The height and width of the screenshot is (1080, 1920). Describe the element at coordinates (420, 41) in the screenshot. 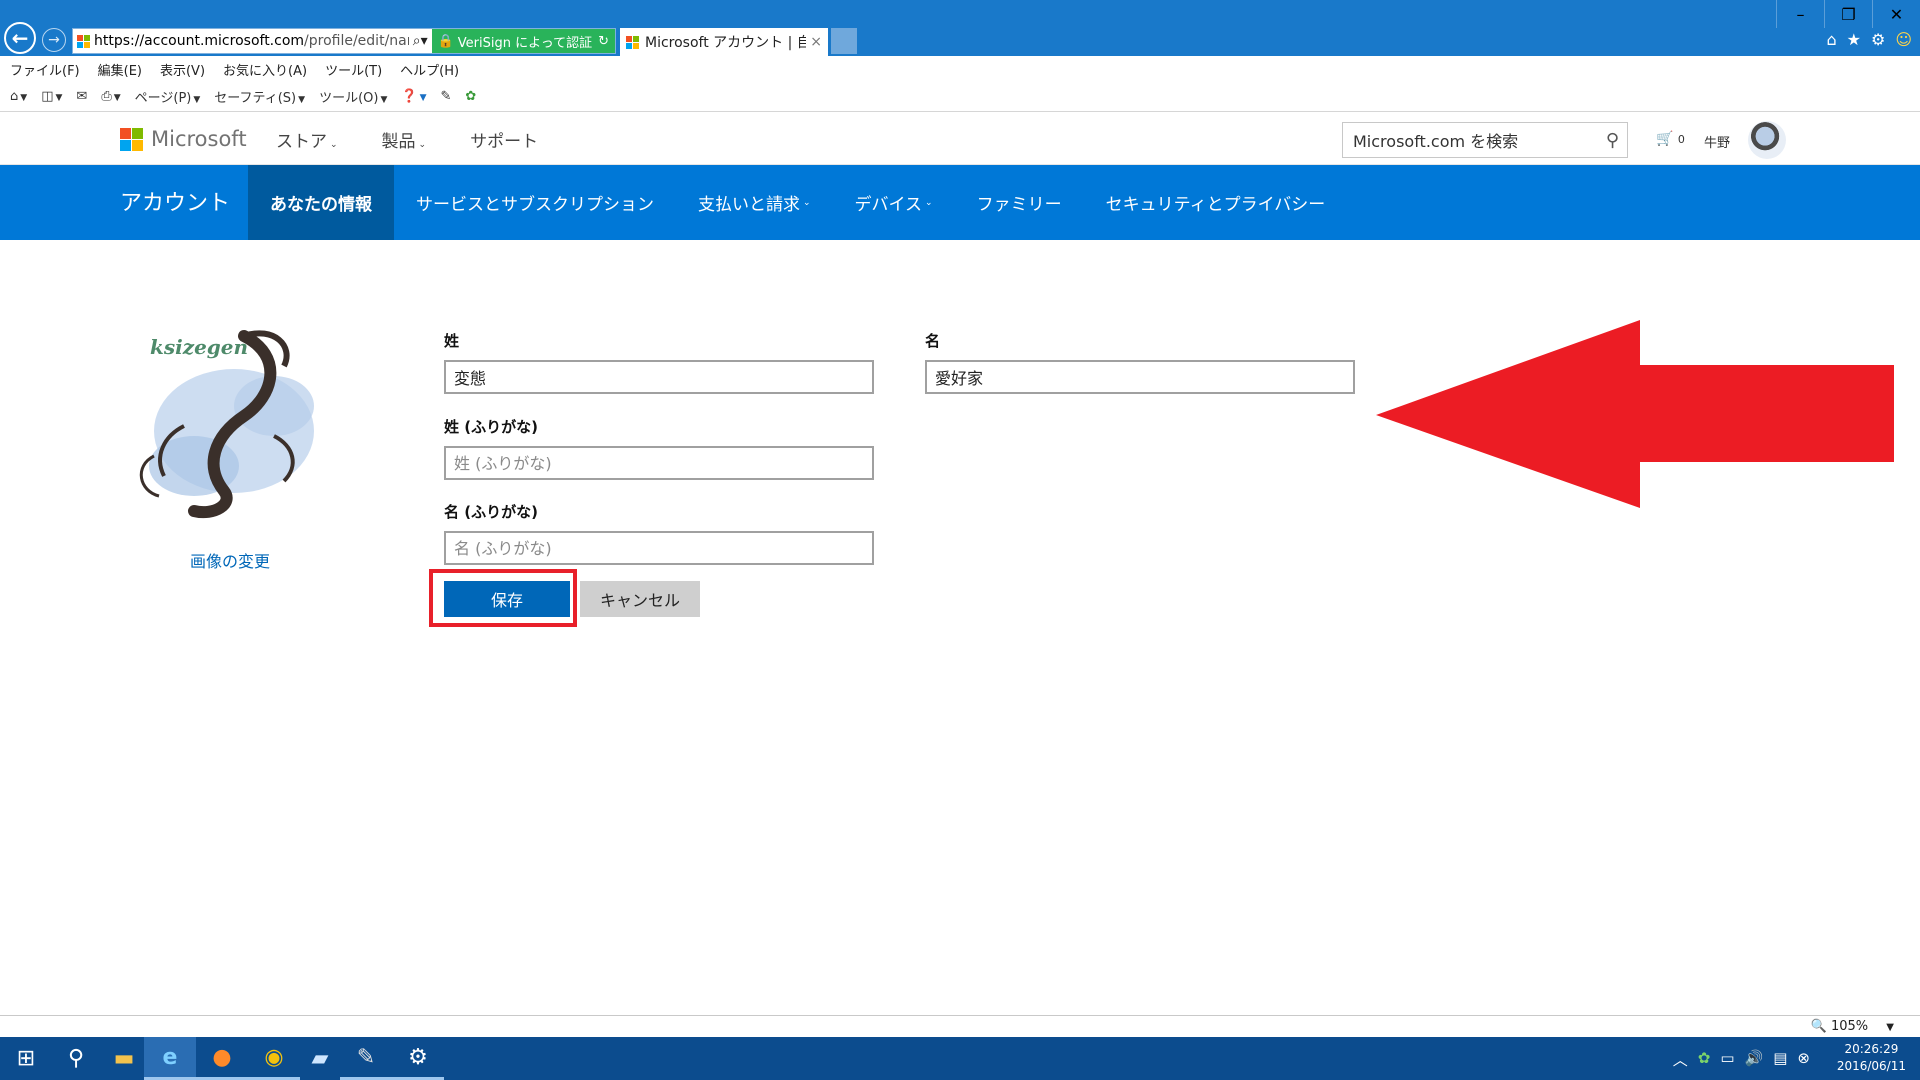

I see `search-dropdown-icon: ⌕▾` at that location.